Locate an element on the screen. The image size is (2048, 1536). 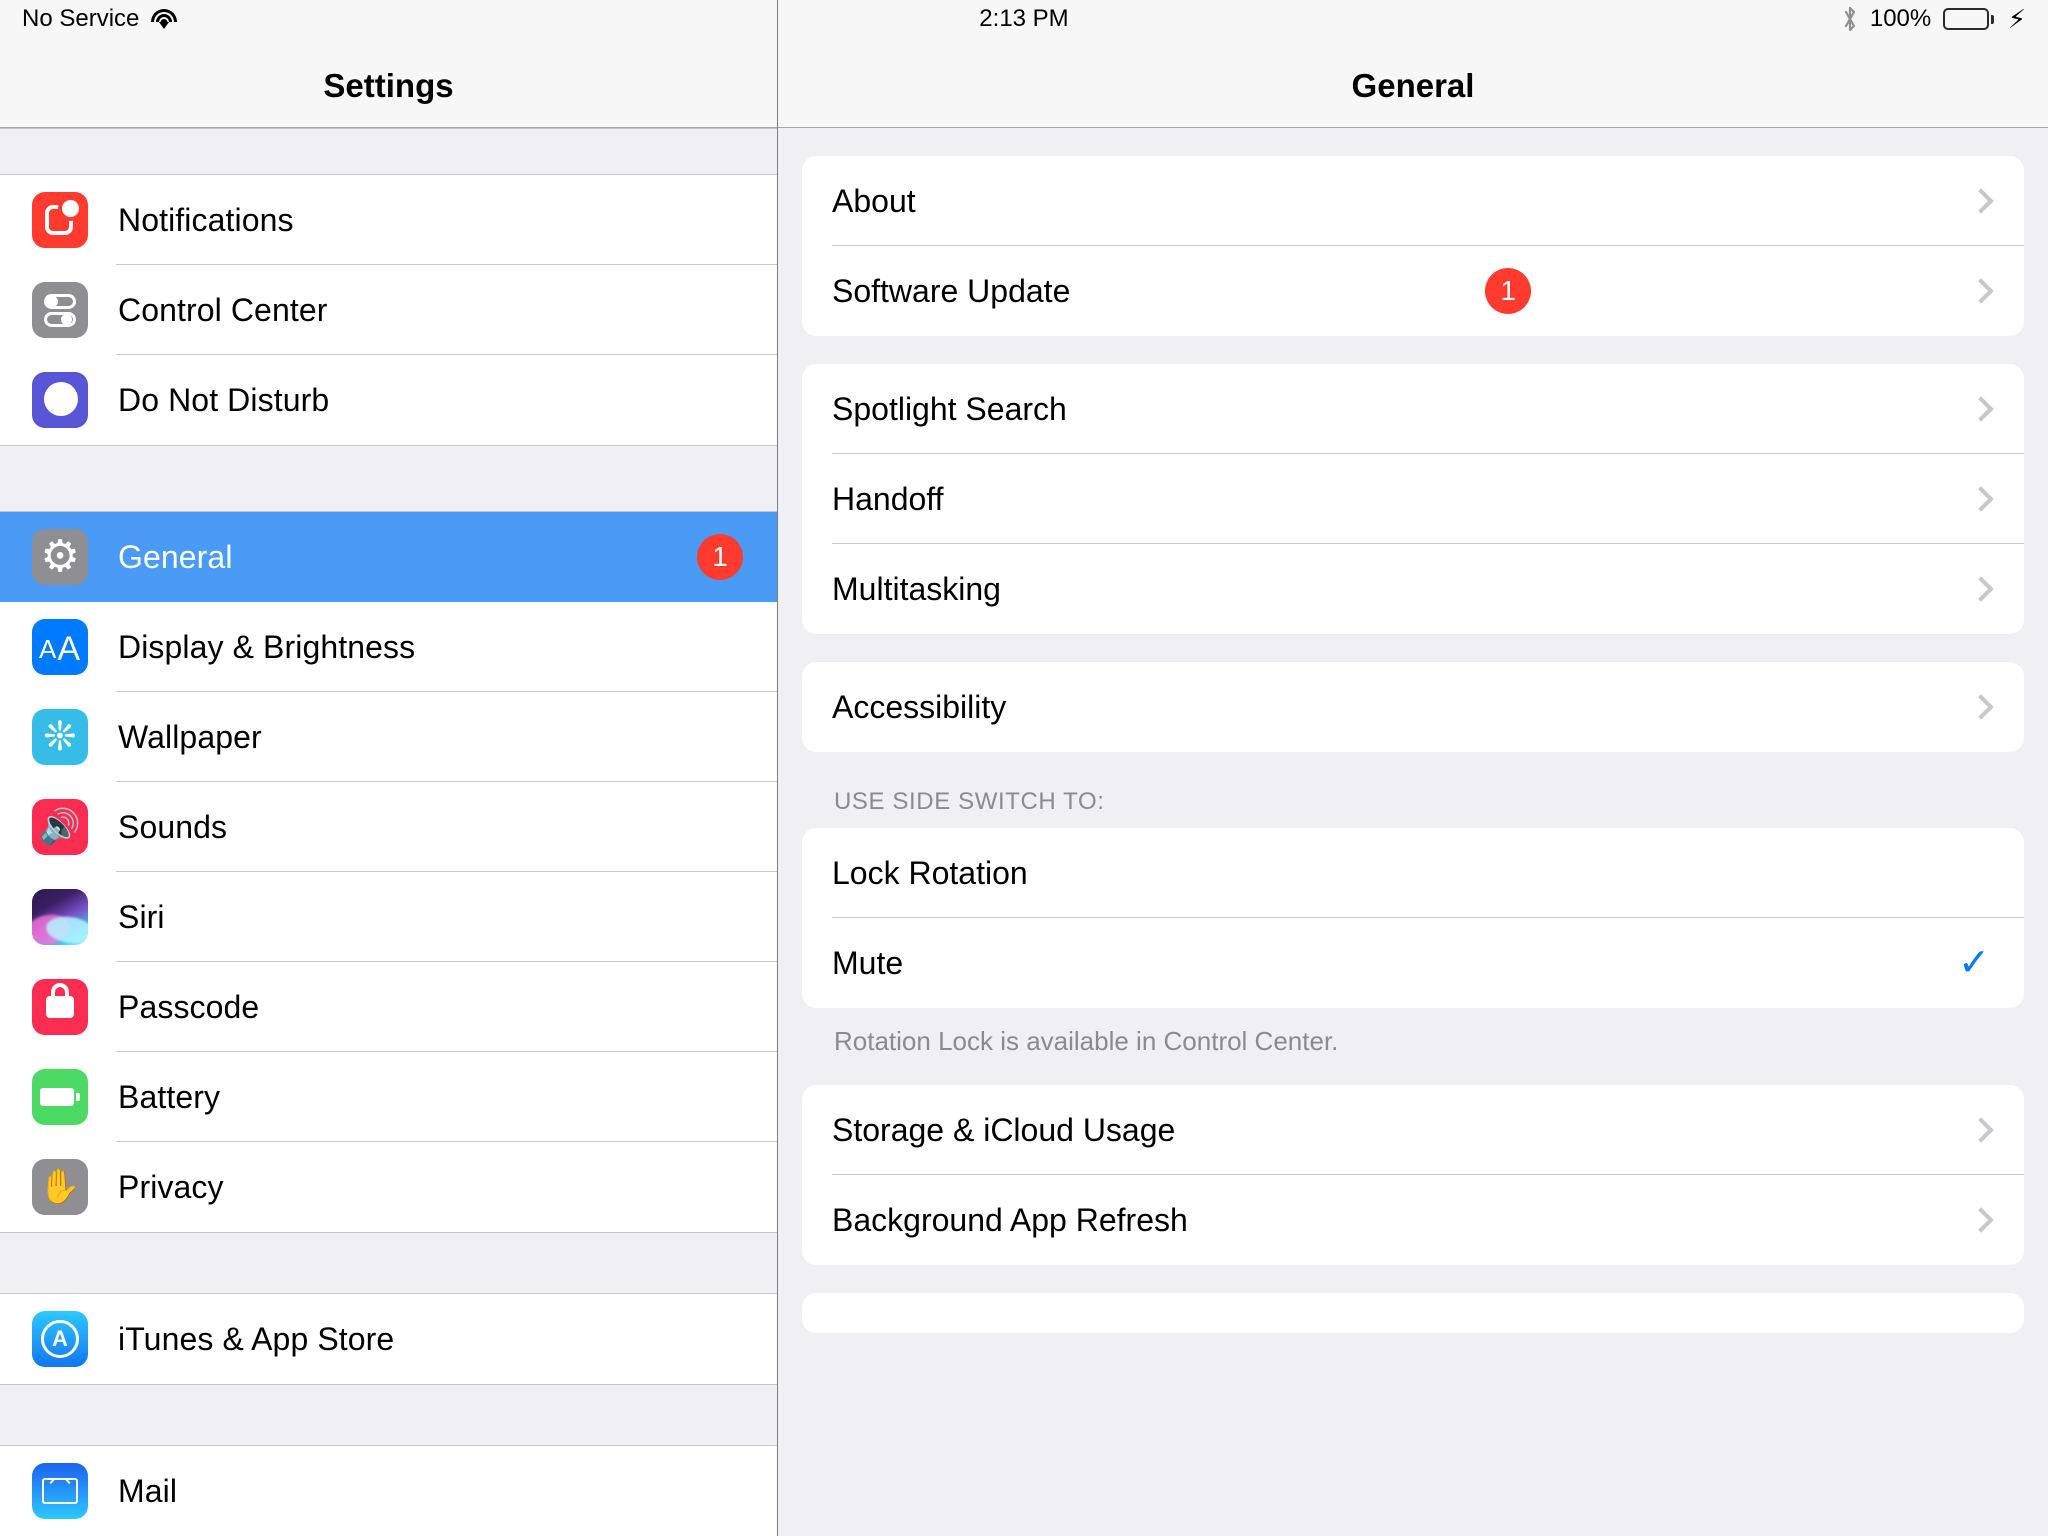
settings-card: Accessibility is located at coordinates (1413, 707).